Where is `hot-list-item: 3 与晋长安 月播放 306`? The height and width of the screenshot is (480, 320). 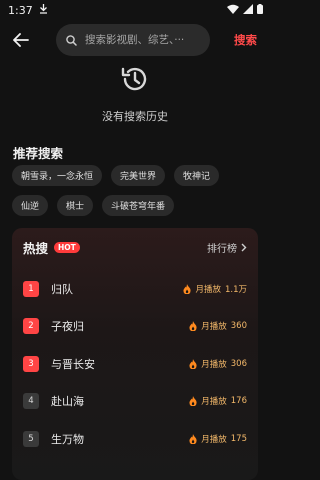
hot-list-item: 3 与晋长安 月播放 306 is located at coordinates (135, 364).